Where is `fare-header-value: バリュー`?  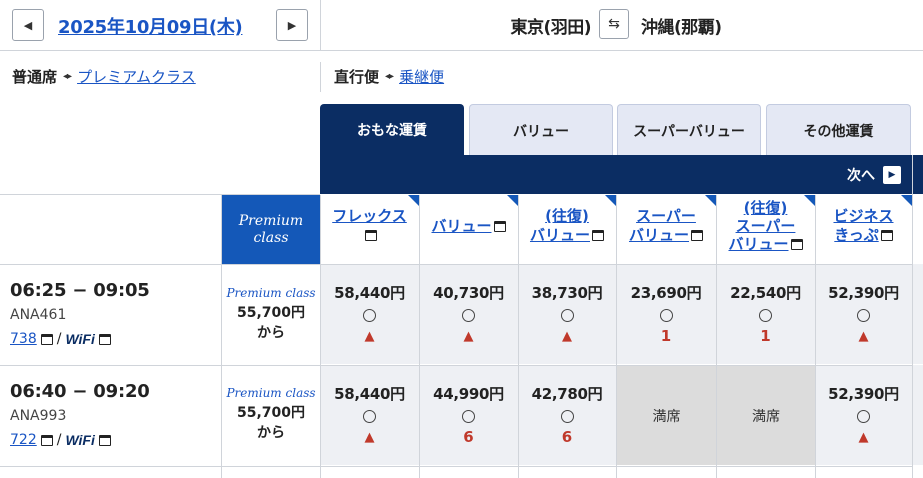 fare-header-value: バリュー is located at coordinates (468, 229).